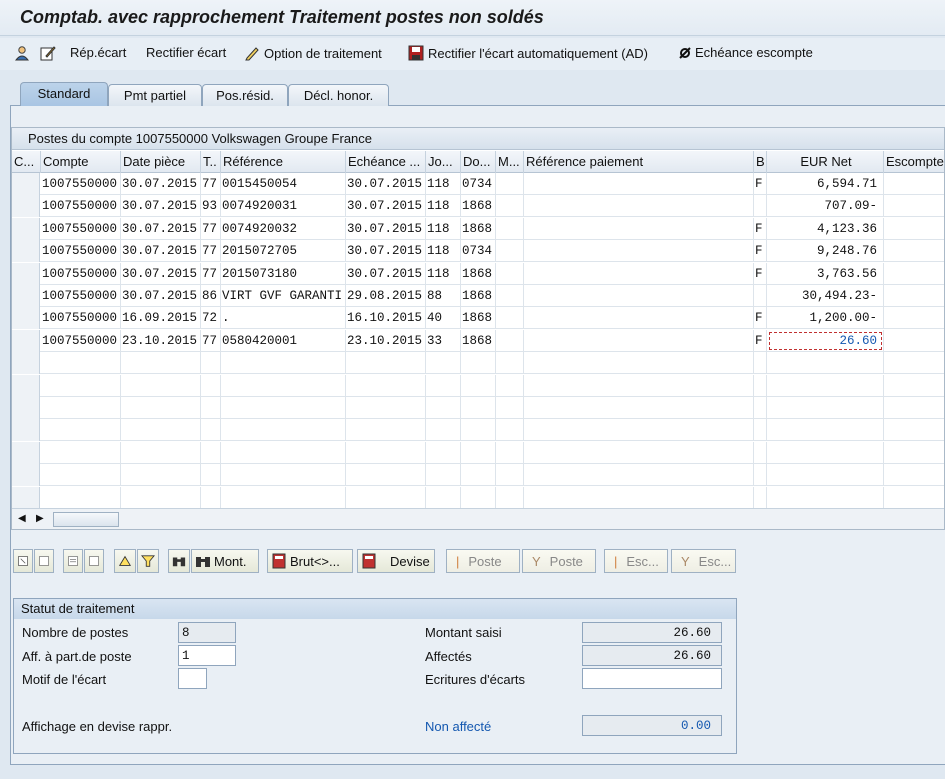 This screenshot has width=945, height=779. Describe the element at coordinates (443, 340) in the screenshot. I see `cell-jours: 33` at that location.